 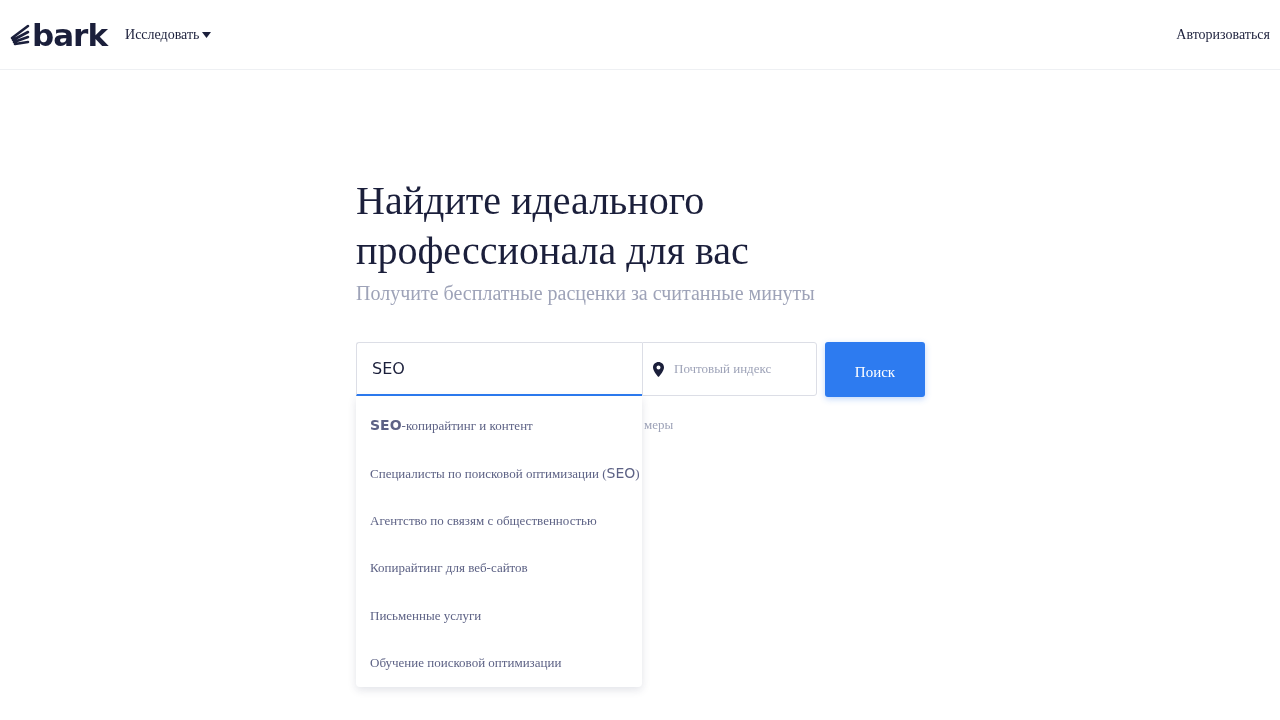 What do you see at coordinates (499, 473) in the screenshot?
I see `suggestion-item: Специалисты по поисковой оптимизации (SEO)` at bounding box center [499, 473].